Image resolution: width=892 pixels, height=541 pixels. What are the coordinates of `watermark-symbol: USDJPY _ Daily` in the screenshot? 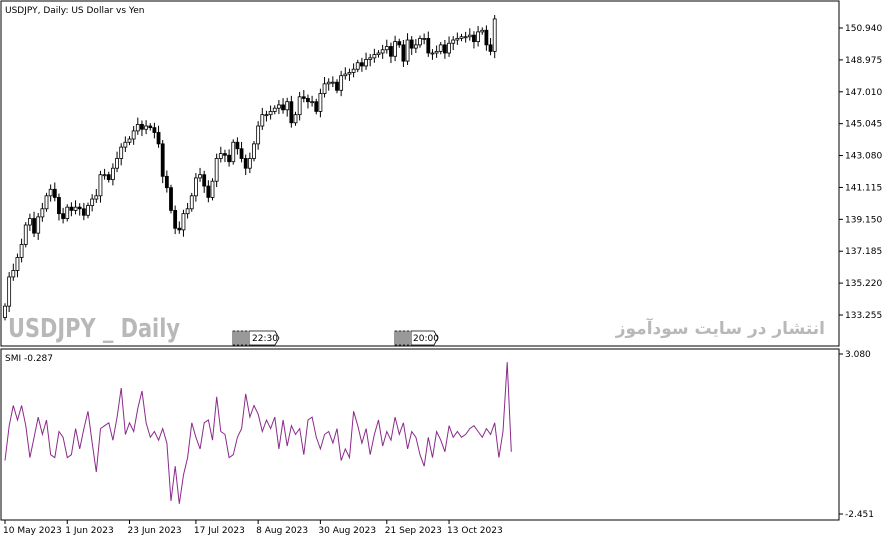 It's located at (94, 329).